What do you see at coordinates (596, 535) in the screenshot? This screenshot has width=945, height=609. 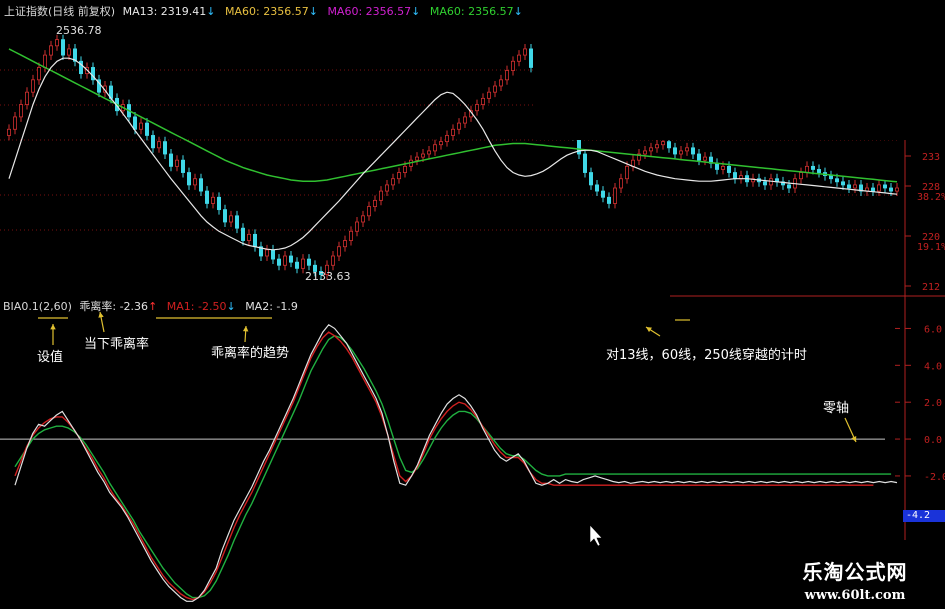 I see `mouse-cursor-icon` at bounding box center [596, 535].